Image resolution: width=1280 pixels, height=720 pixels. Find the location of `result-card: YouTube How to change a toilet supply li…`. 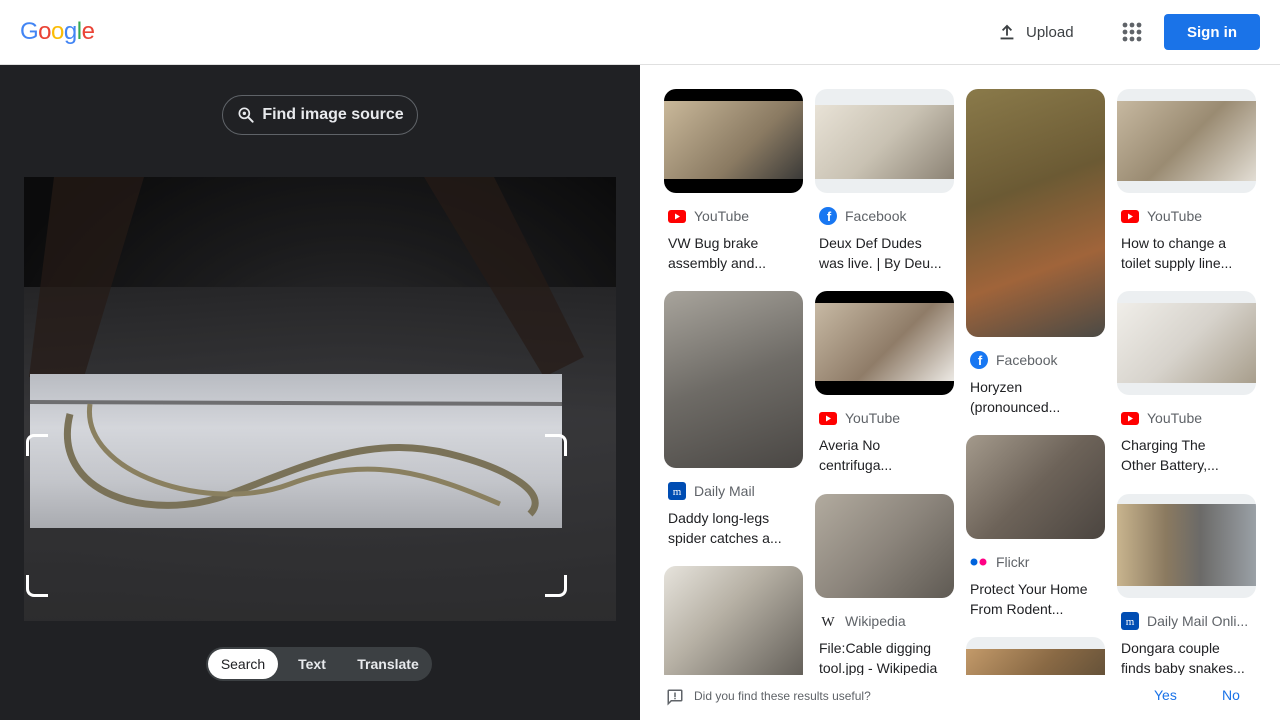

result-card: YouTube How to change a toilet supply li… is located at coordinates (1186, 181).